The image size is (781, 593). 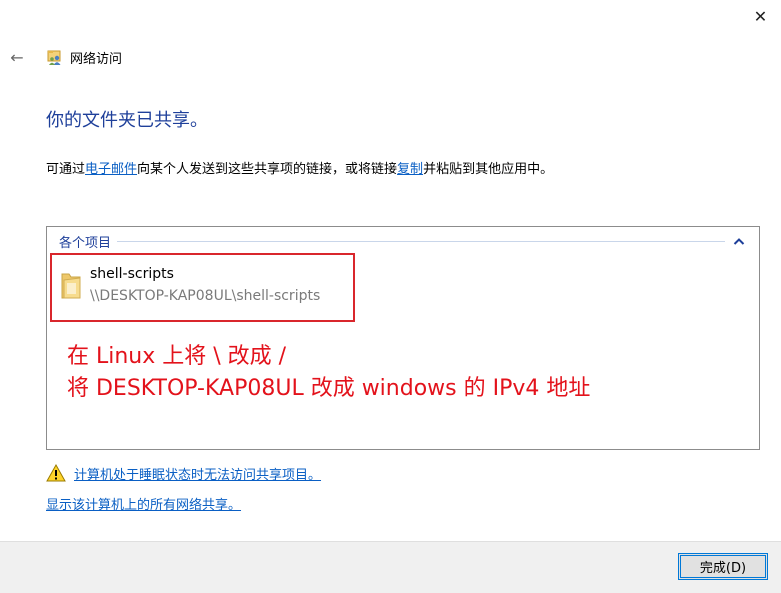 I want to click on sleep-warning-link: 计算机处于睡眠状态时无法访问共享项目。, so click(x=197, y=473).